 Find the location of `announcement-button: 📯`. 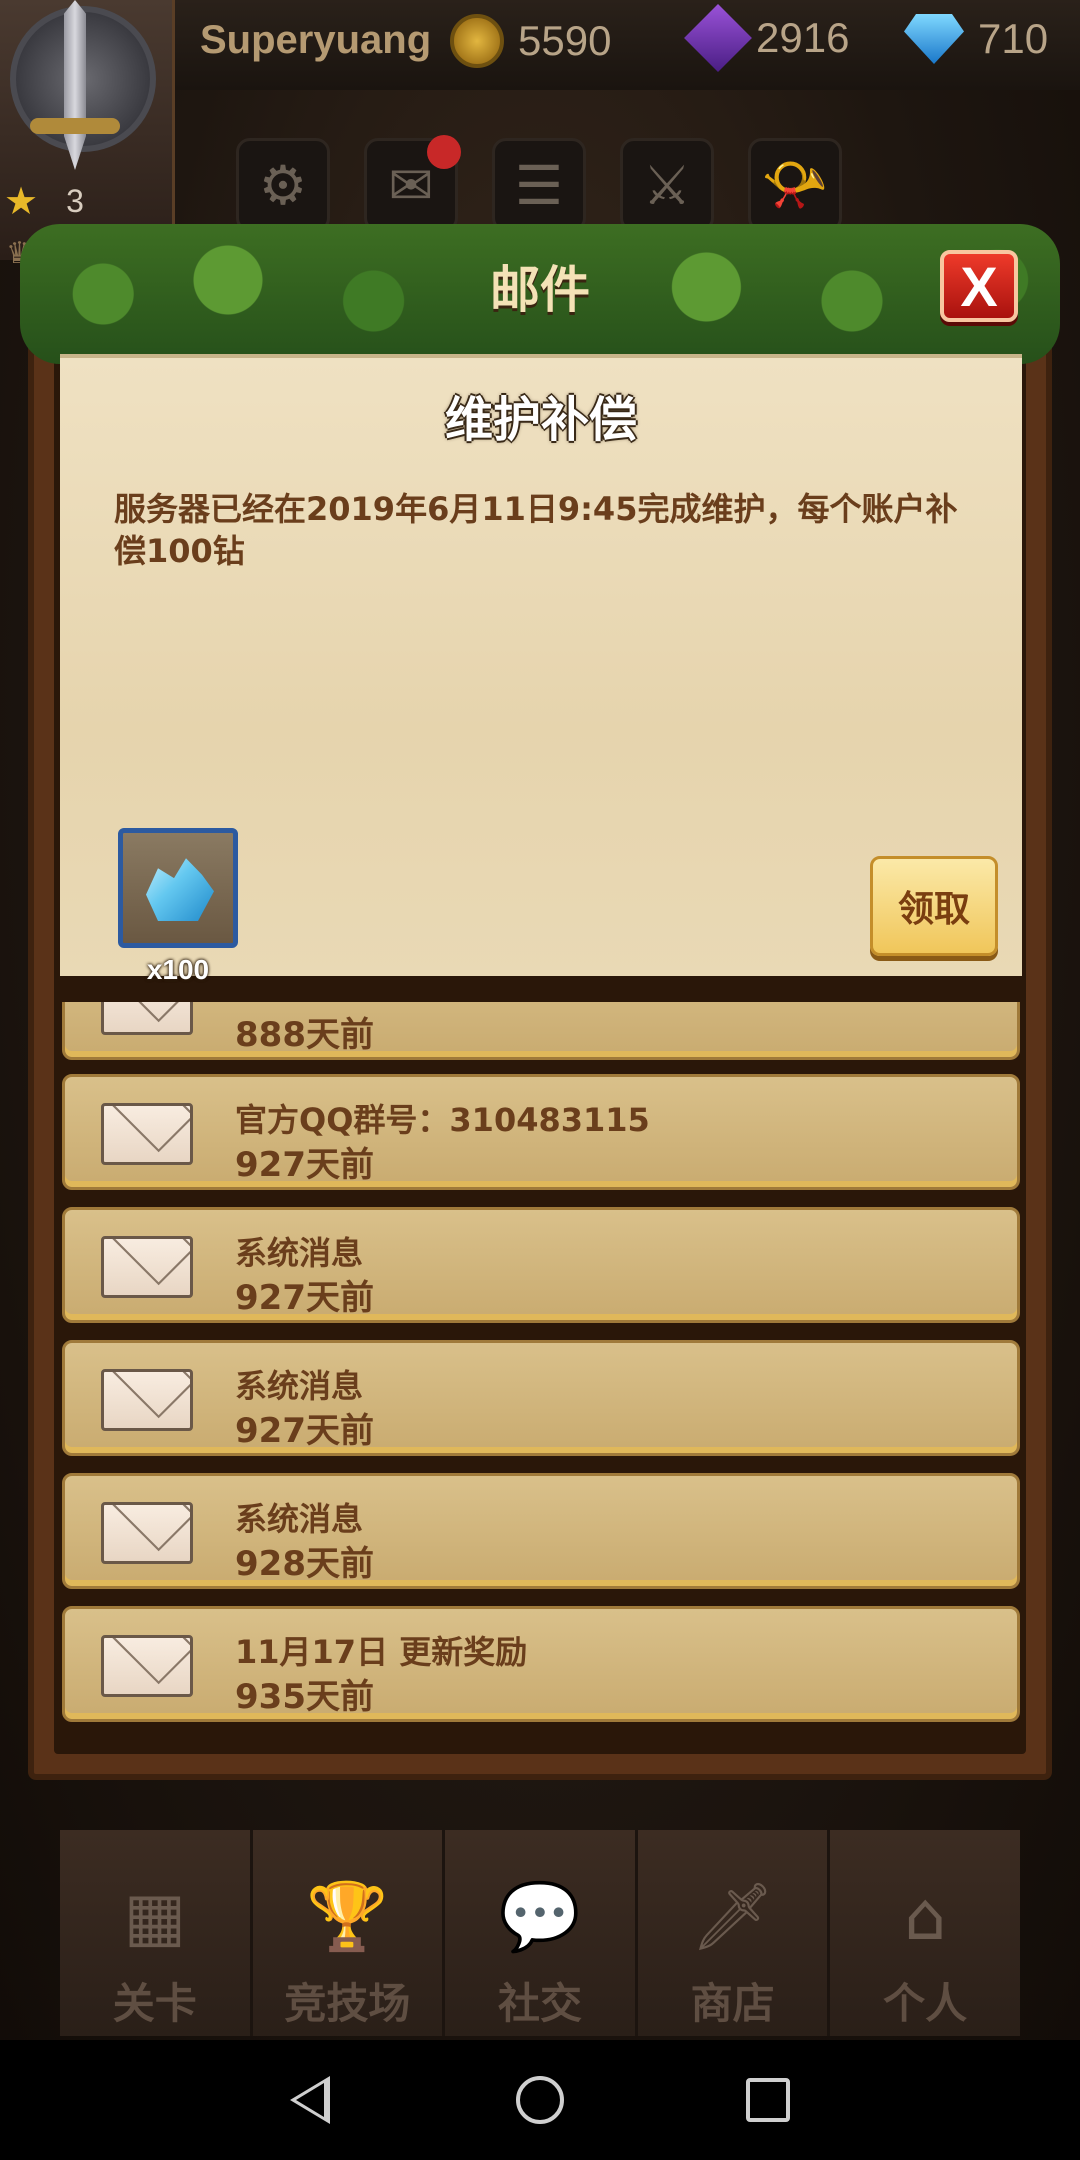

announcement-button: 📯 is located at coordinates (795, 185).